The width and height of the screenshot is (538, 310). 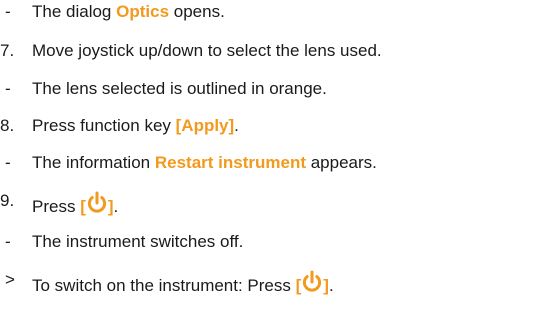 I want to click on arrow-marker: >, so click(x=10, y=279).